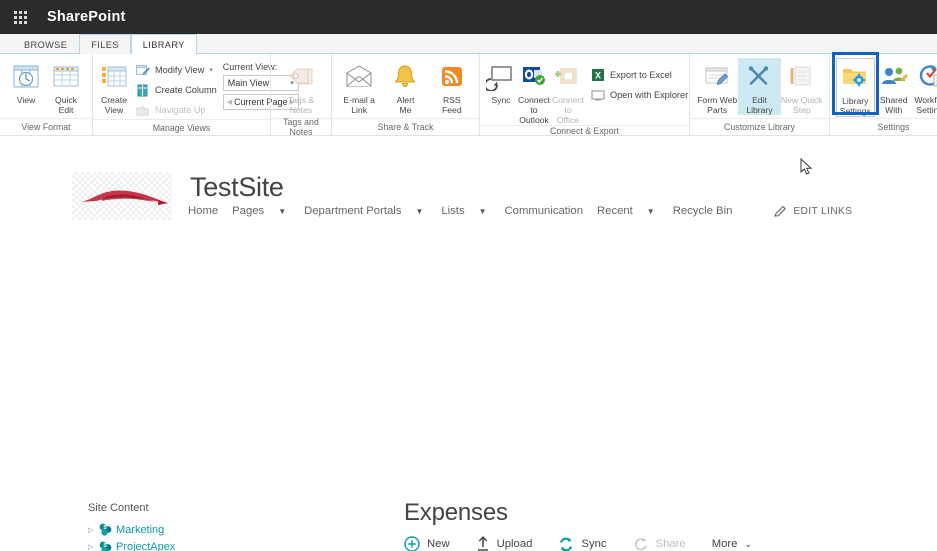 The image size is (937, 551). What do you see at coordinates (105, 44) in the screenshot?
I see `tab-files: FILES` at bounding box center [105, 44].